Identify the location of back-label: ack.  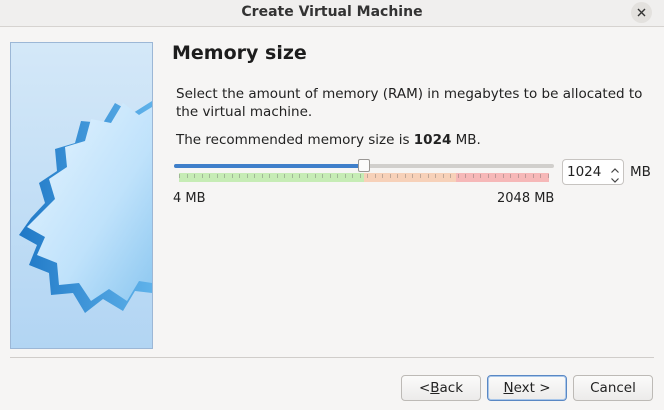
(451, 388).